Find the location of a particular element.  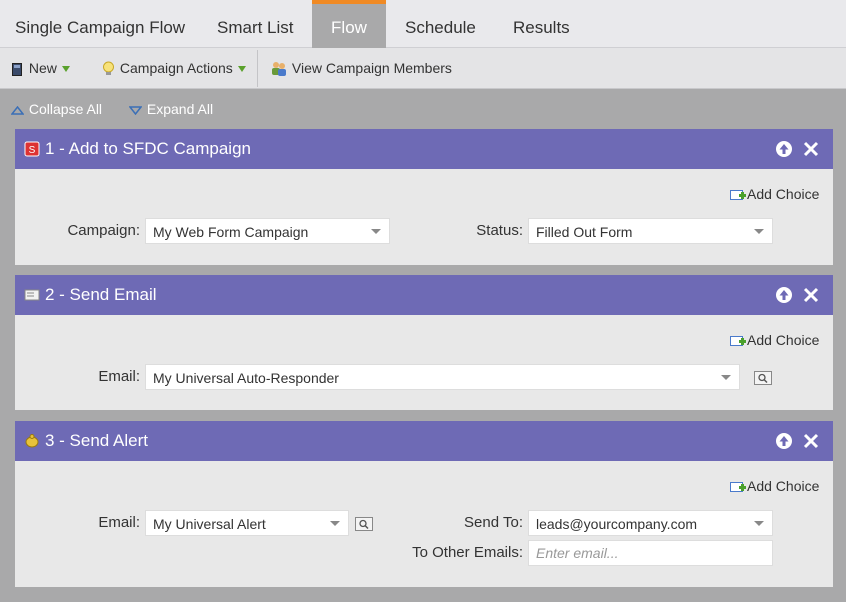

alert-email-select: My Universal Alert is located at coordinates (247, 523).